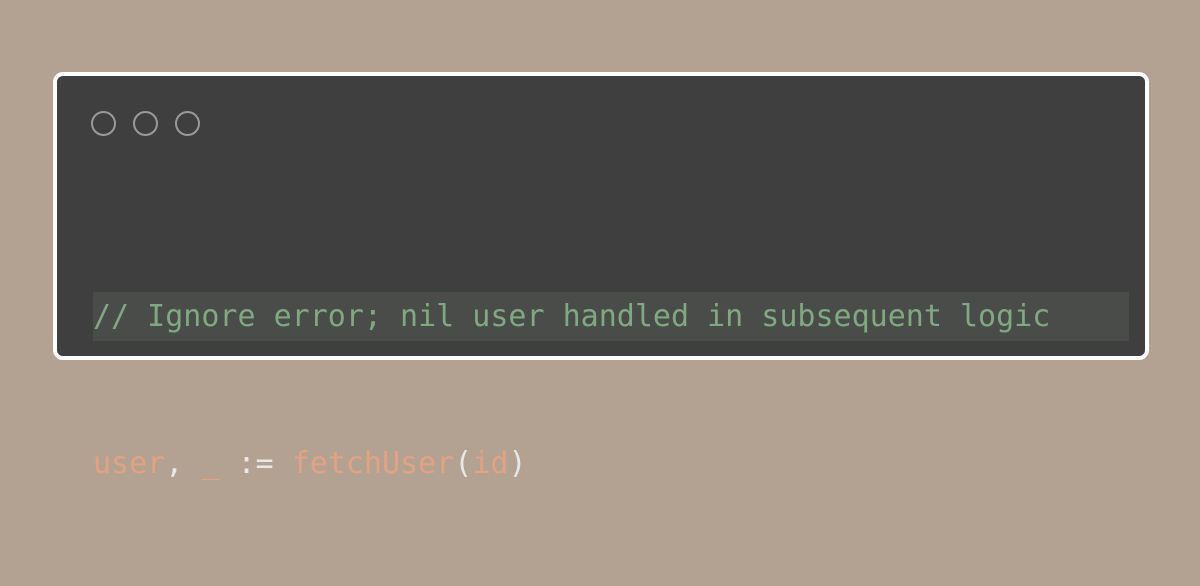 The image size is (1200, 586). I want to click on window-controls, so click(145, 123).